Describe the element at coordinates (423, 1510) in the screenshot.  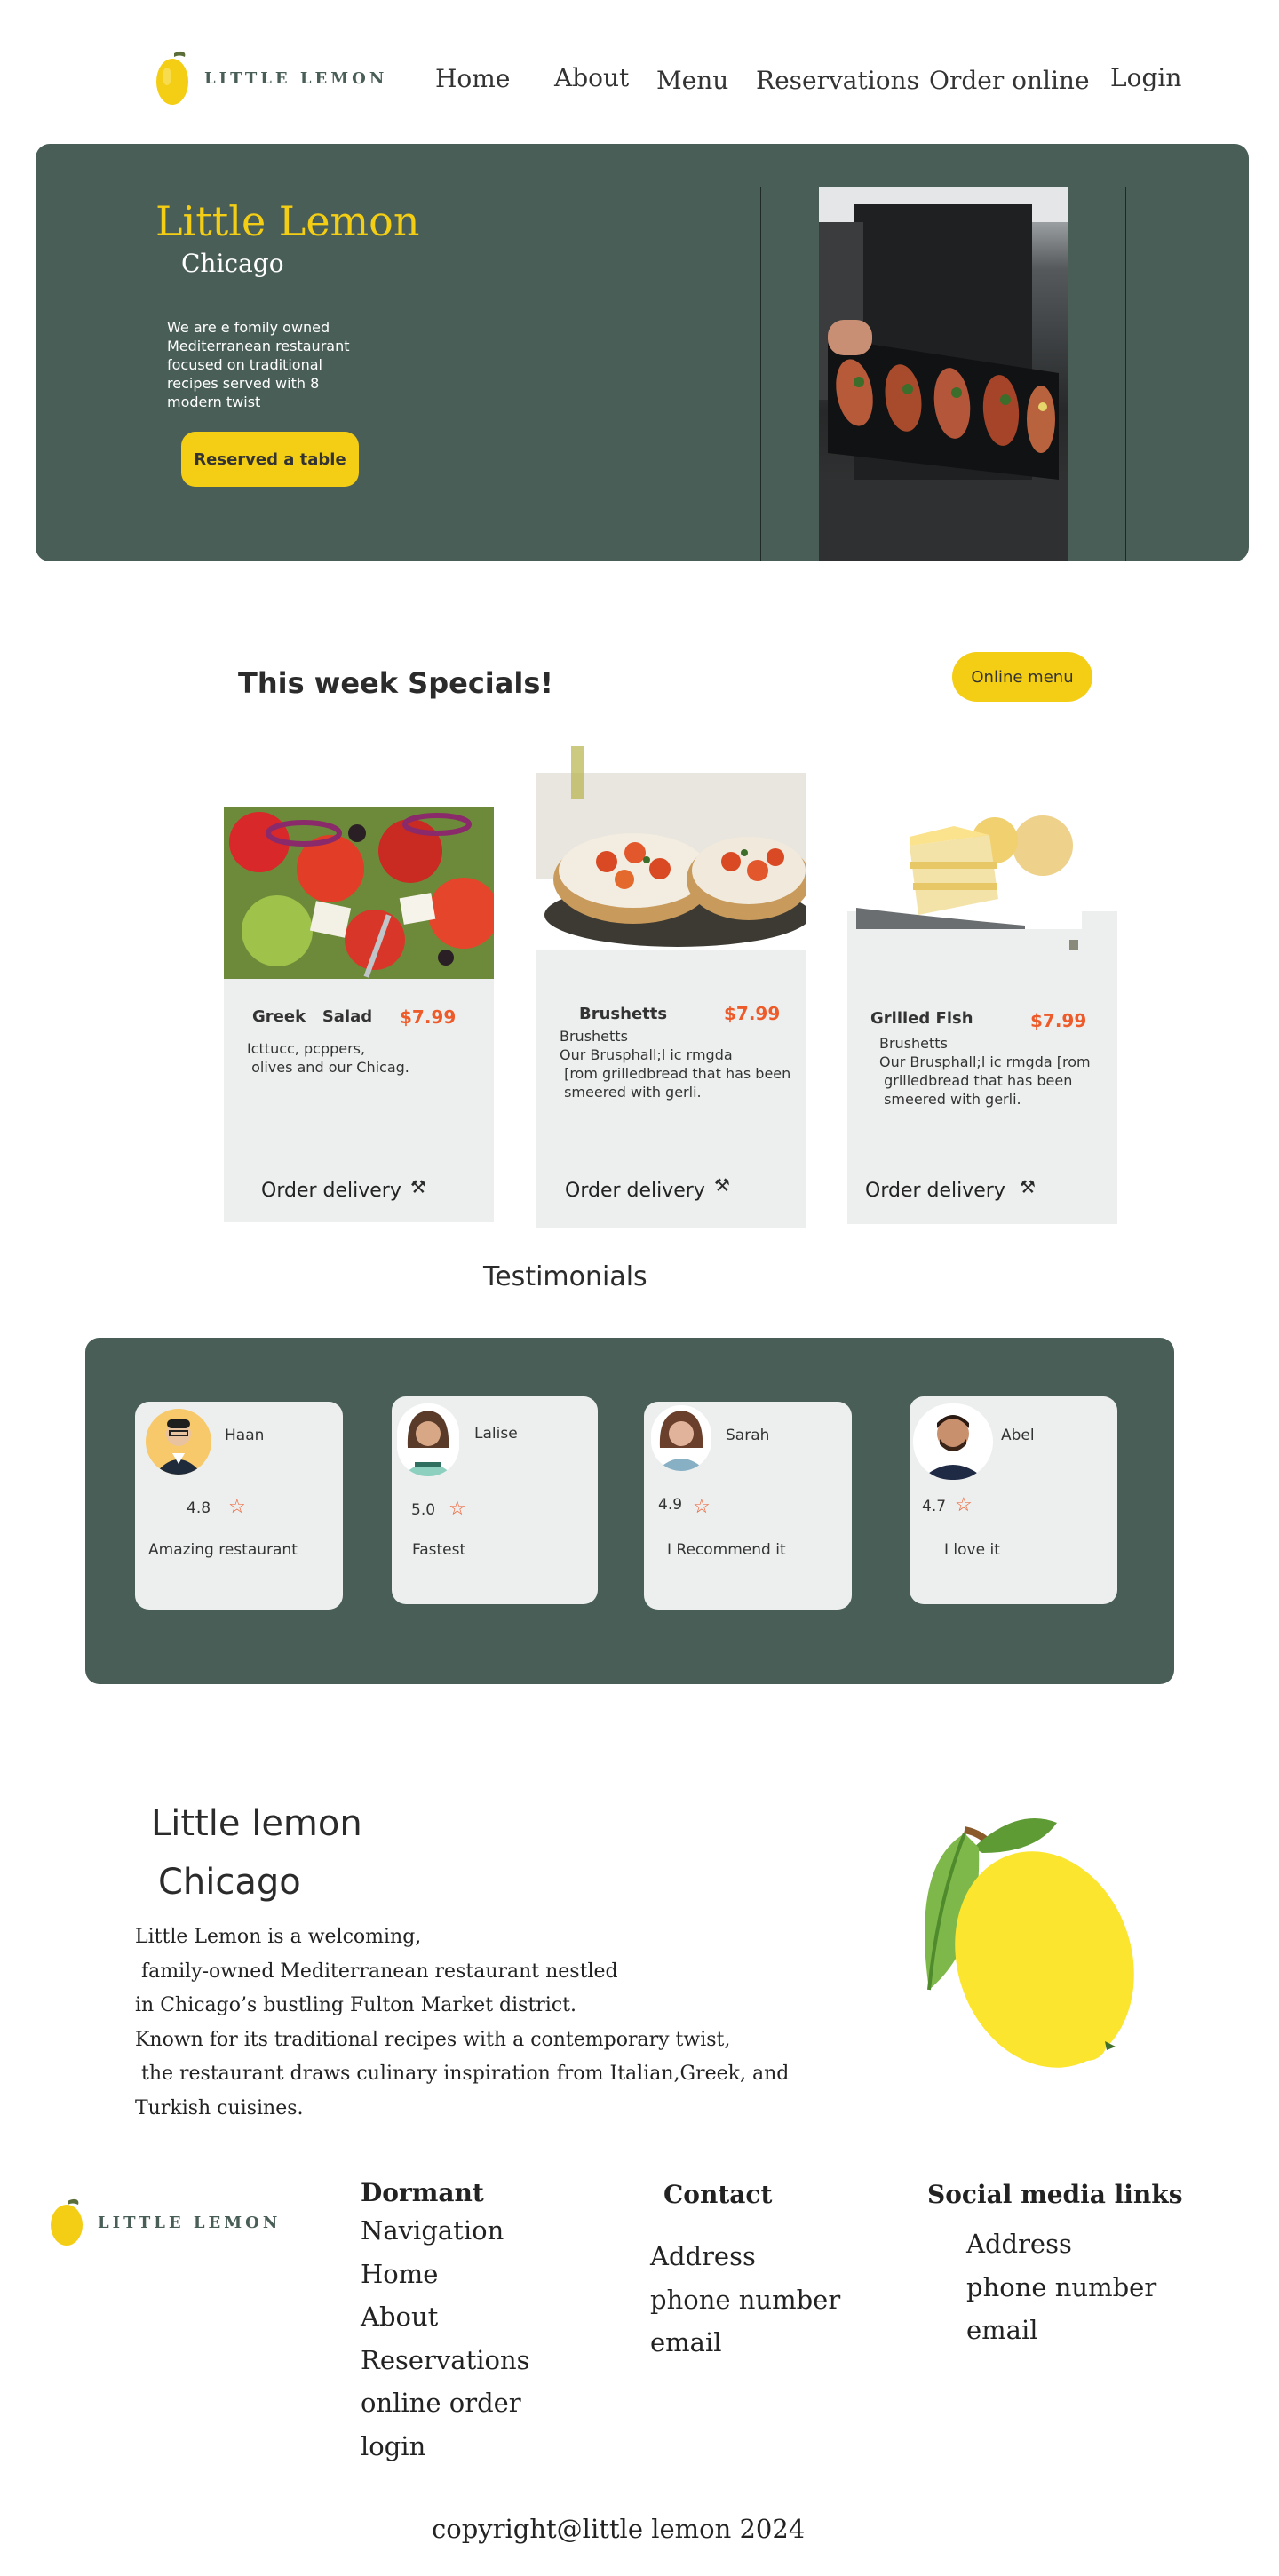
I see `rating-value: 5.0` at that location.